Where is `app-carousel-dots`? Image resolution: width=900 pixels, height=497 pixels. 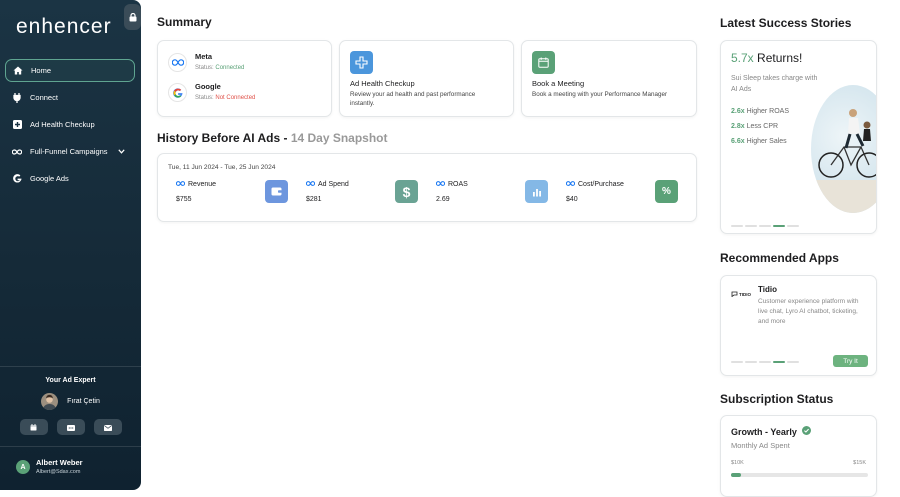
app-carousel-dots is located at coordinates (765, 362).